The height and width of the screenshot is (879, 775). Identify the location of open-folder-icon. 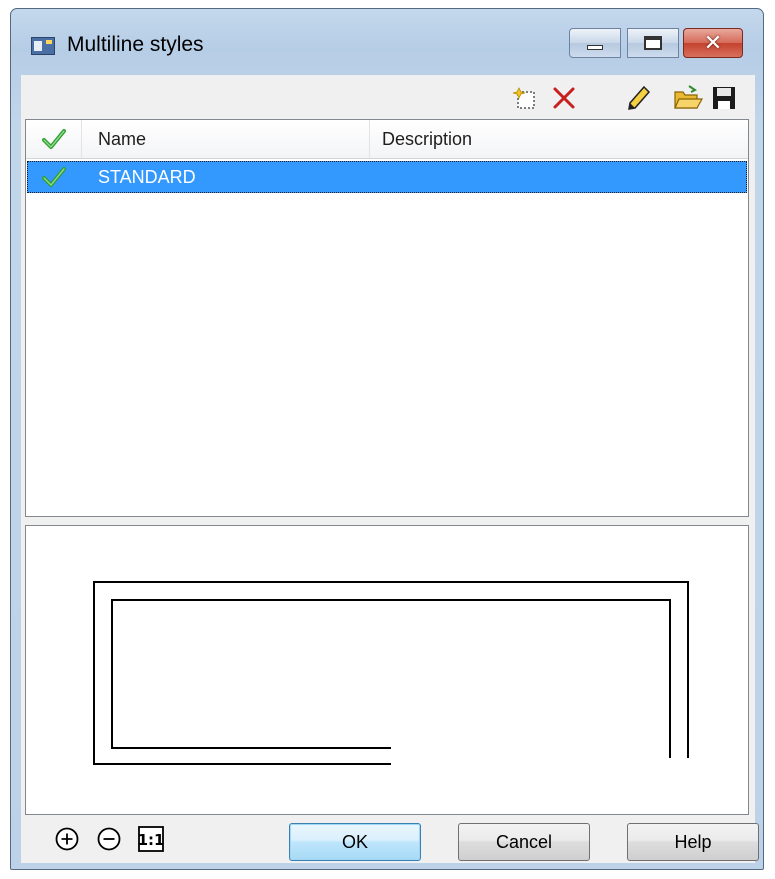
(688, 97).